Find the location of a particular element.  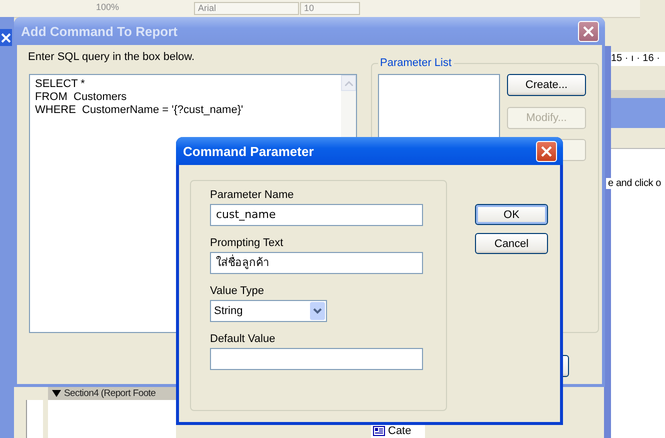

window-title: Command Parameter is located at coordinates (249, 151).